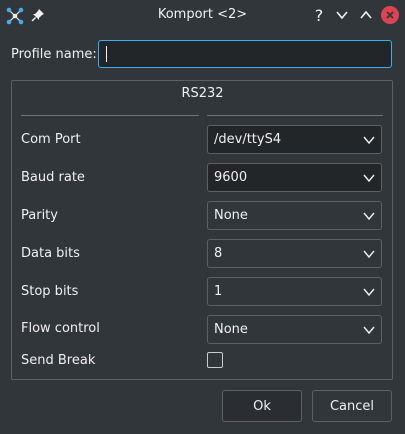  I want to click on baud-rate-label: Baud rate, so click(53, 177).